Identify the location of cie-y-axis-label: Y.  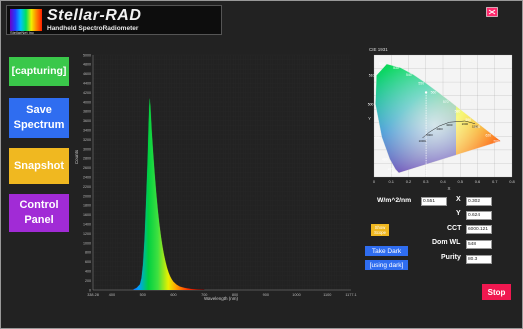
(369, 118).